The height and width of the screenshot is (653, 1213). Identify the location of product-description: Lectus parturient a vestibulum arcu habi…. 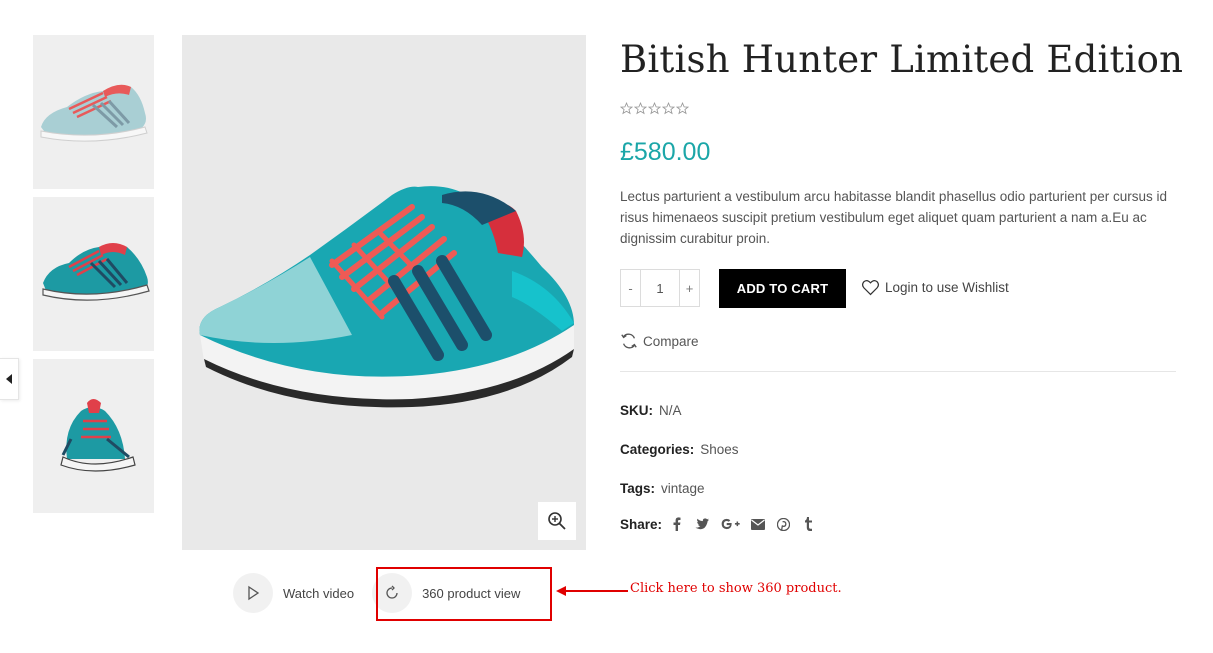
(894, 217).